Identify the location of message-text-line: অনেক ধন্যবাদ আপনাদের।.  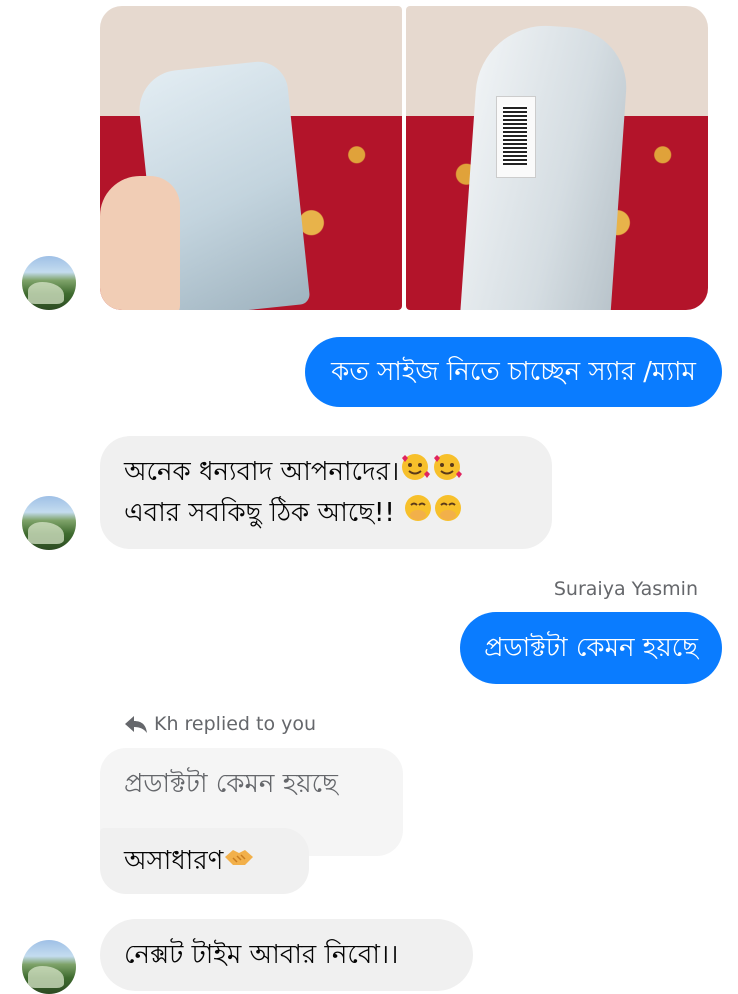
(262, 472).